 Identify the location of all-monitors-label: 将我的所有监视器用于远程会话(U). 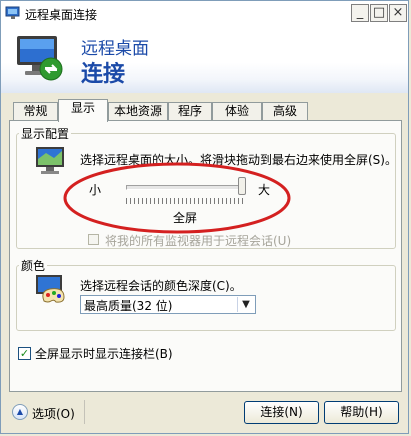
(198, 241).